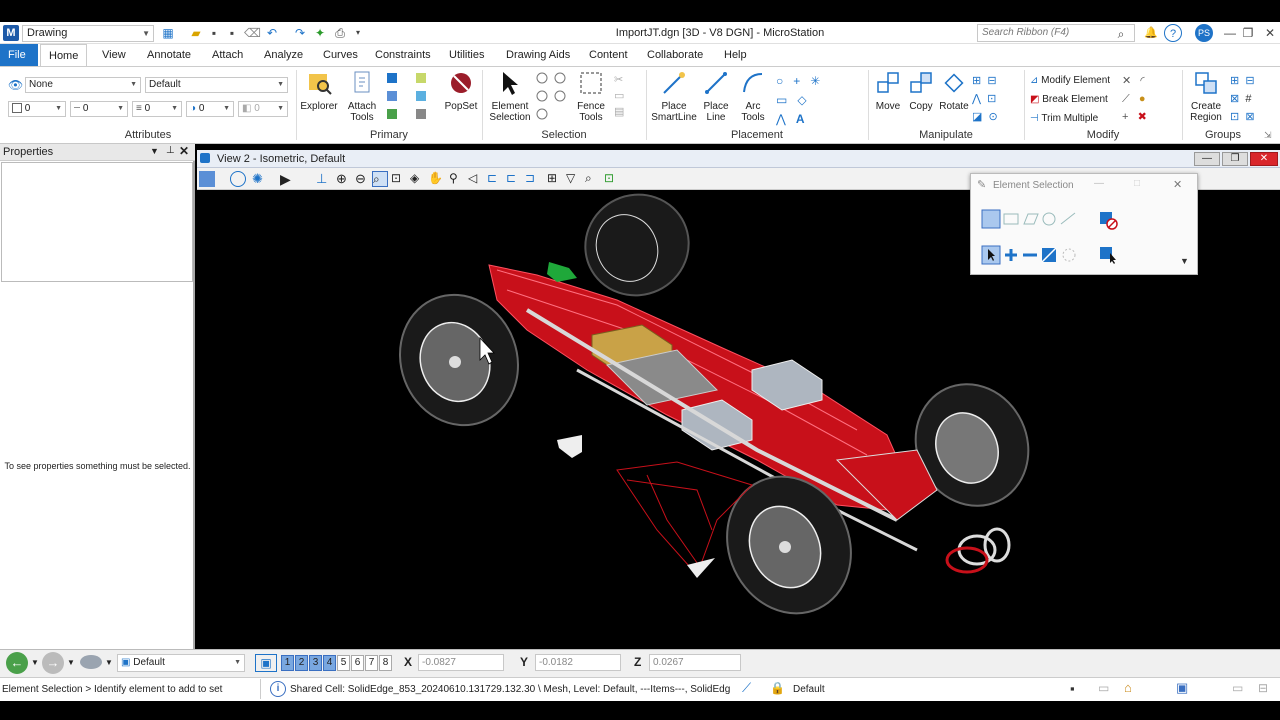 This screenshot has width=1280, height=720. Describe the element at coordinates (1072, 688) in the screenshot. I see `save-status-icon: ▪` at that location.